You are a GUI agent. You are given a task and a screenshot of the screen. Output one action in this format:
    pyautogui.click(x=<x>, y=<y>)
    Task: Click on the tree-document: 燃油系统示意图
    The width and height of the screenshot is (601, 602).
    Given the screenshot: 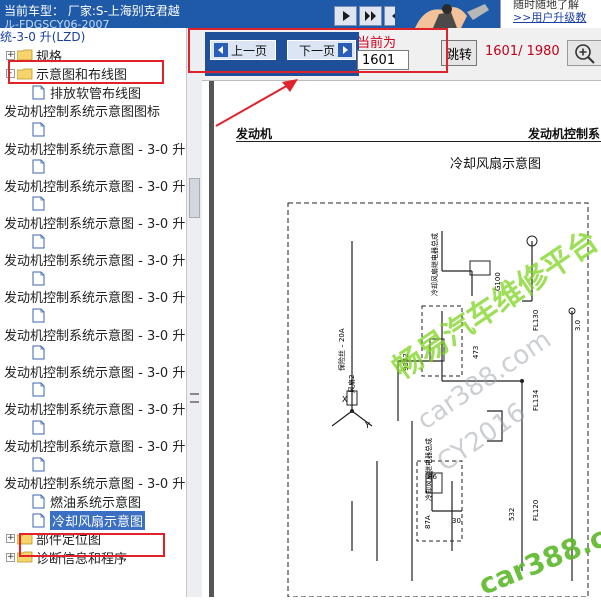 What is the action you would take?
    pyautogui.click(x=86, y=501)
    